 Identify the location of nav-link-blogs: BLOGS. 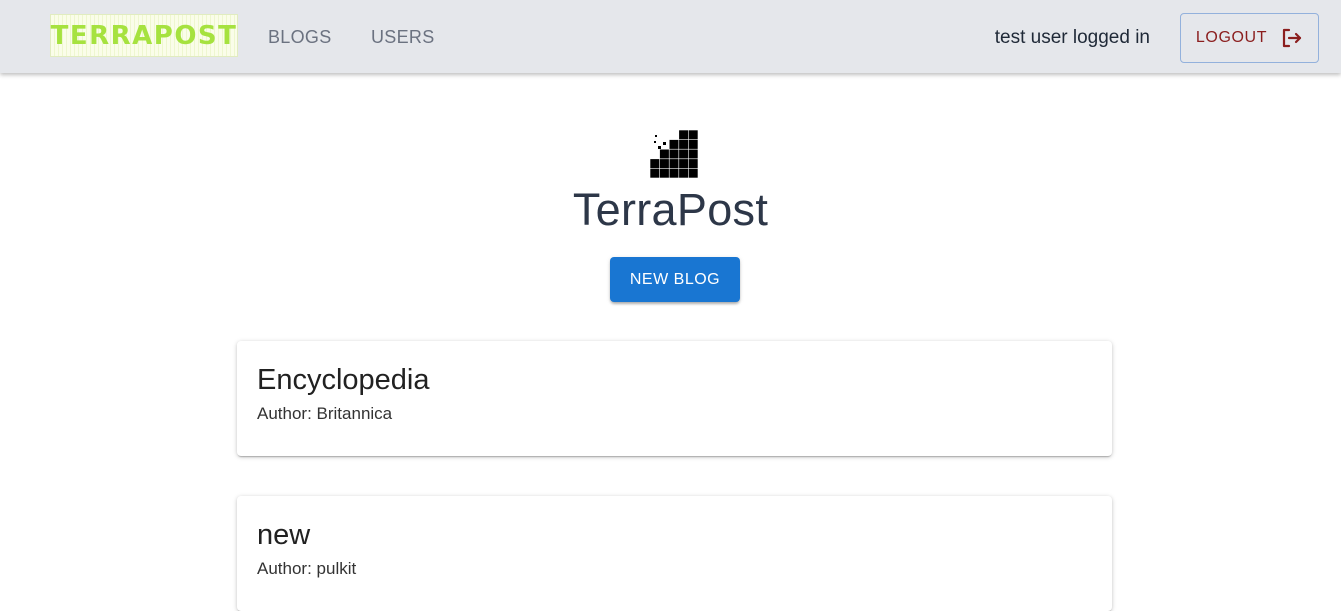
(300, 37).